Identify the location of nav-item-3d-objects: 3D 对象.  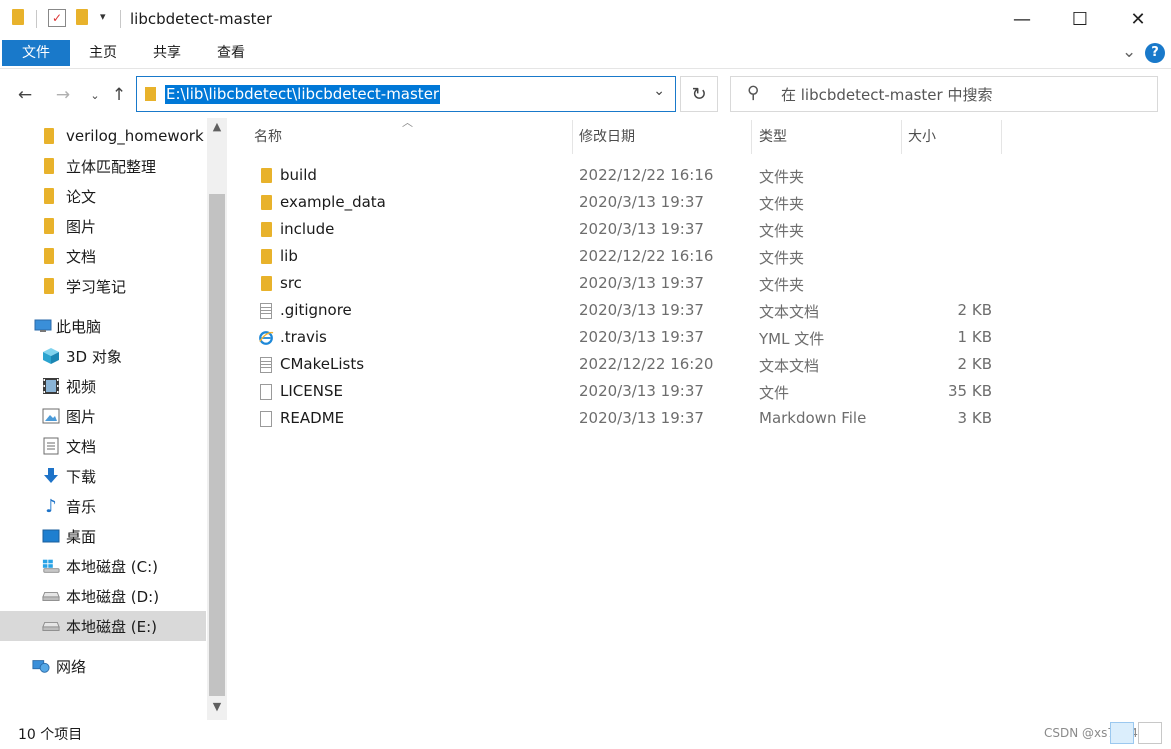
(103, 356).